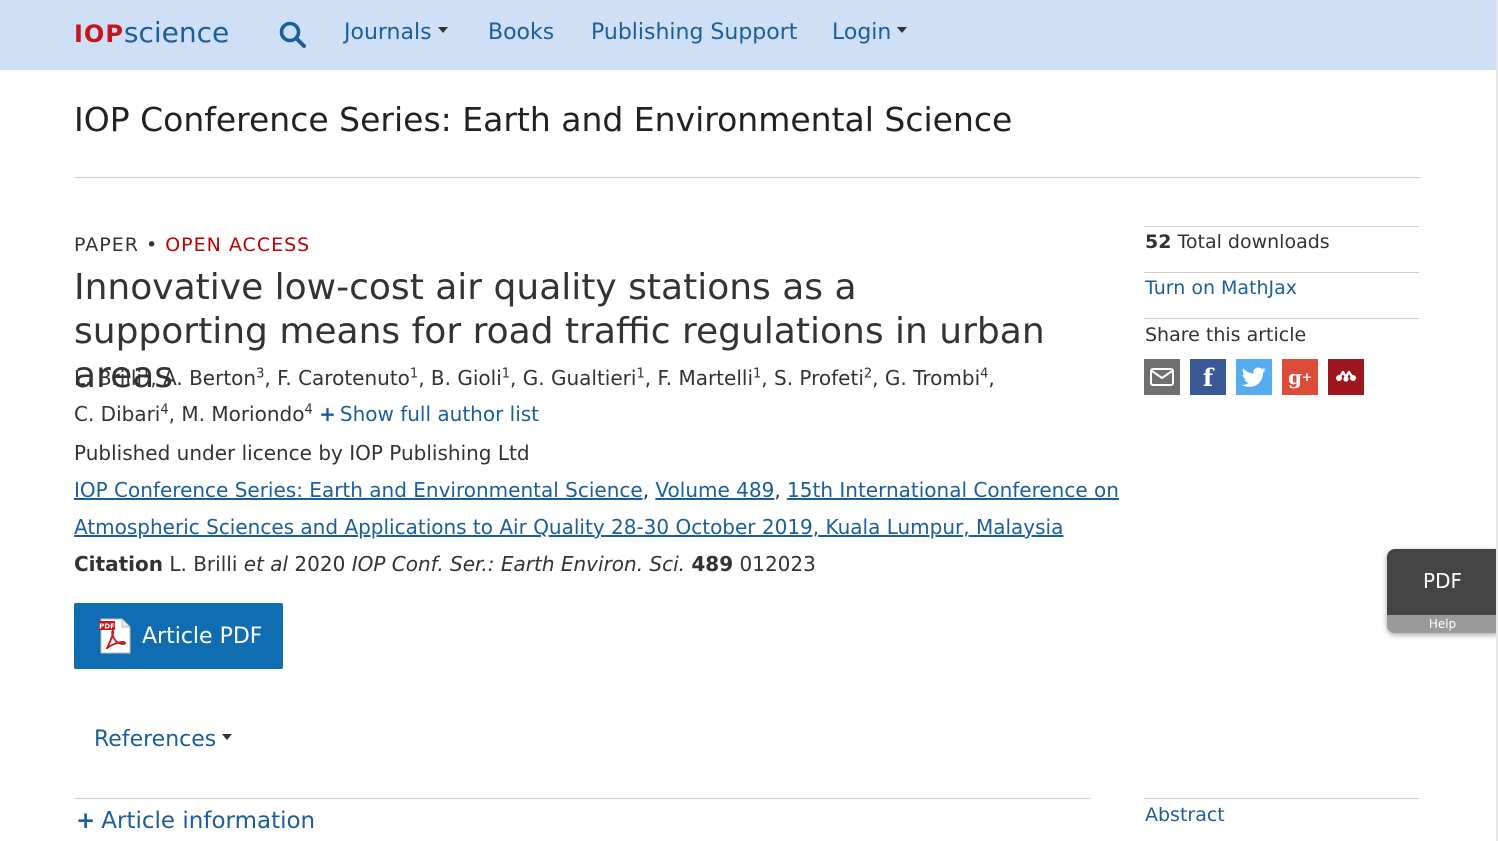  What do you see at coordinates (1185, 815) in the screenshot?
I see `abstract-link: Abstract` at bounding box center [1185, 815].